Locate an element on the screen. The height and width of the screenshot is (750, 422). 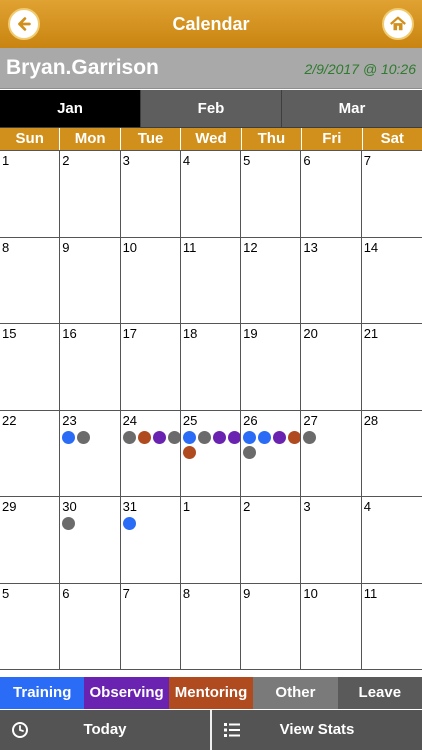
view-stats-label: View Stats is located at coordinates (317, 729).